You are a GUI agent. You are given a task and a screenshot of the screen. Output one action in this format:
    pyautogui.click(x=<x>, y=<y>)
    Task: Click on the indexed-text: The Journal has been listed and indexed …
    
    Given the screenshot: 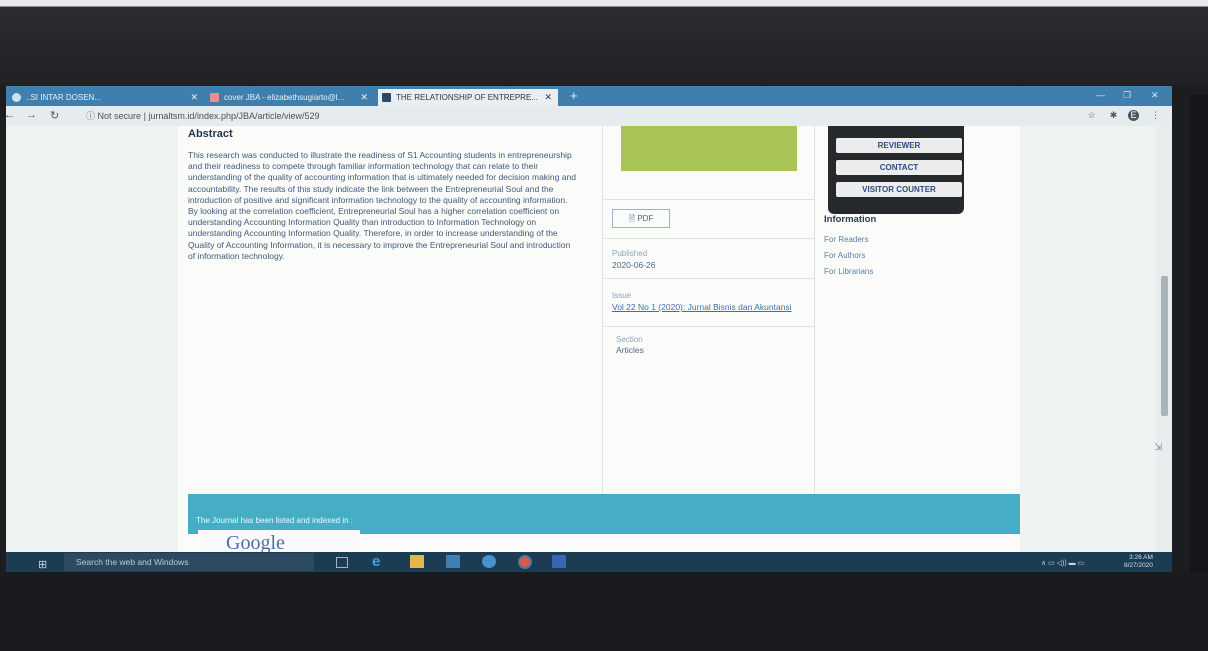 What is the action you would take?
    pyautogui.click(x=274, y=520)
    